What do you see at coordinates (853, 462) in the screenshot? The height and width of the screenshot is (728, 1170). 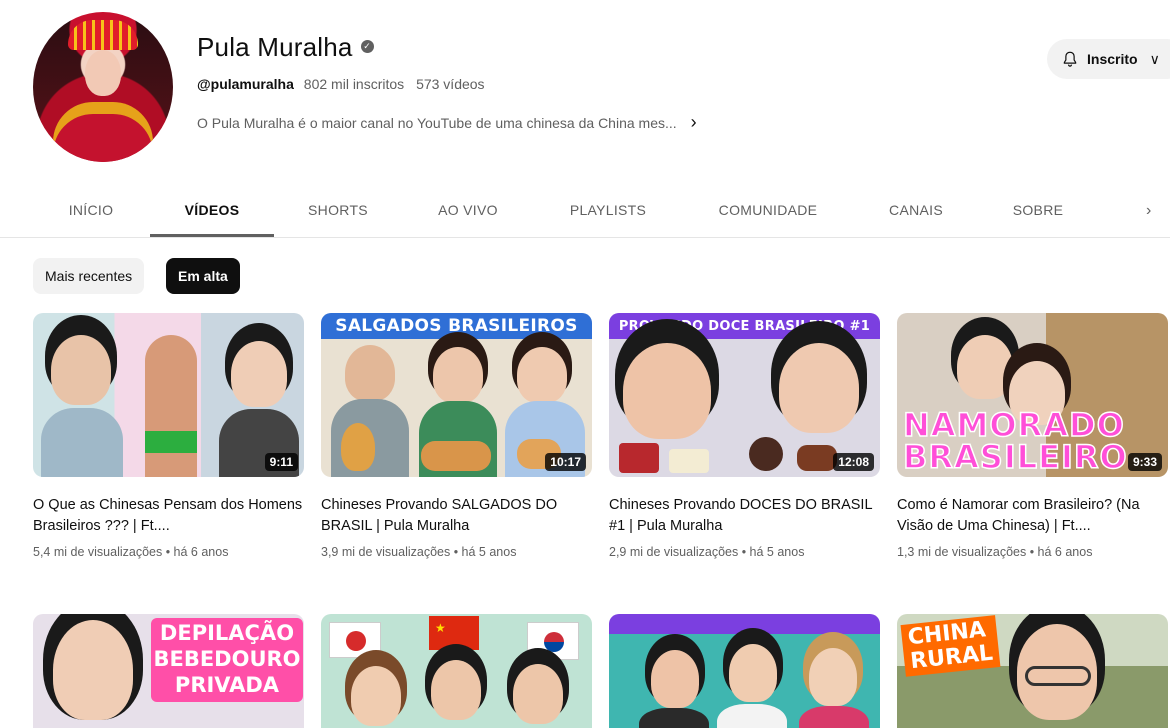 I see `video-duration: 12:08` at bounding box center [853, 462].